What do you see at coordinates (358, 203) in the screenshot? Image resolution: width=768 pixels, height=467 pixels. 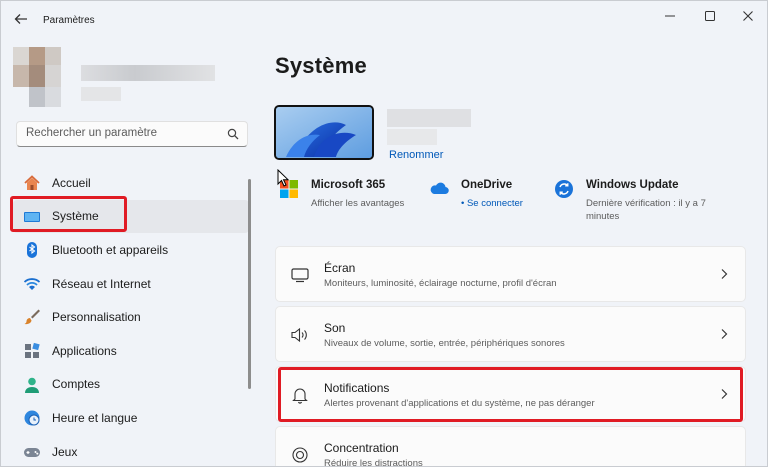 I see `quick-subtitle: Afficher les avantages` at bounding box center [358, 203].